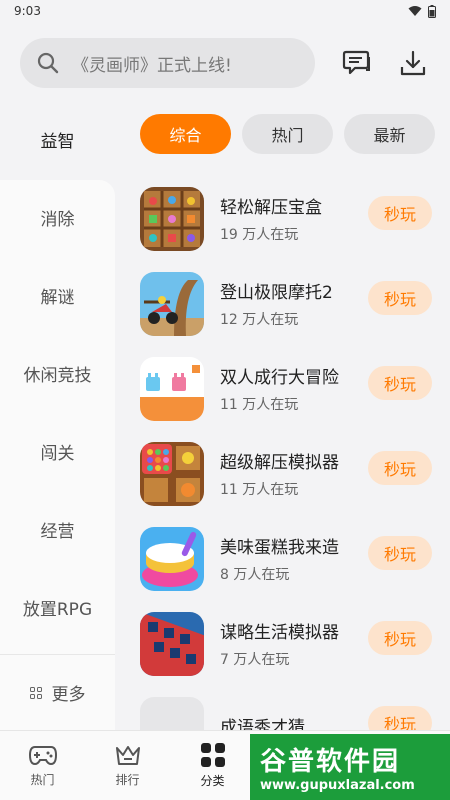 Image resolution: width=450 pixels, height=800 pixels. What do you see at coordinates (286, 303) in the screenshot?
I see `list-item: 登山极限摩托2 12 万人在玩 秒玩` at bounding box center [286, 303].